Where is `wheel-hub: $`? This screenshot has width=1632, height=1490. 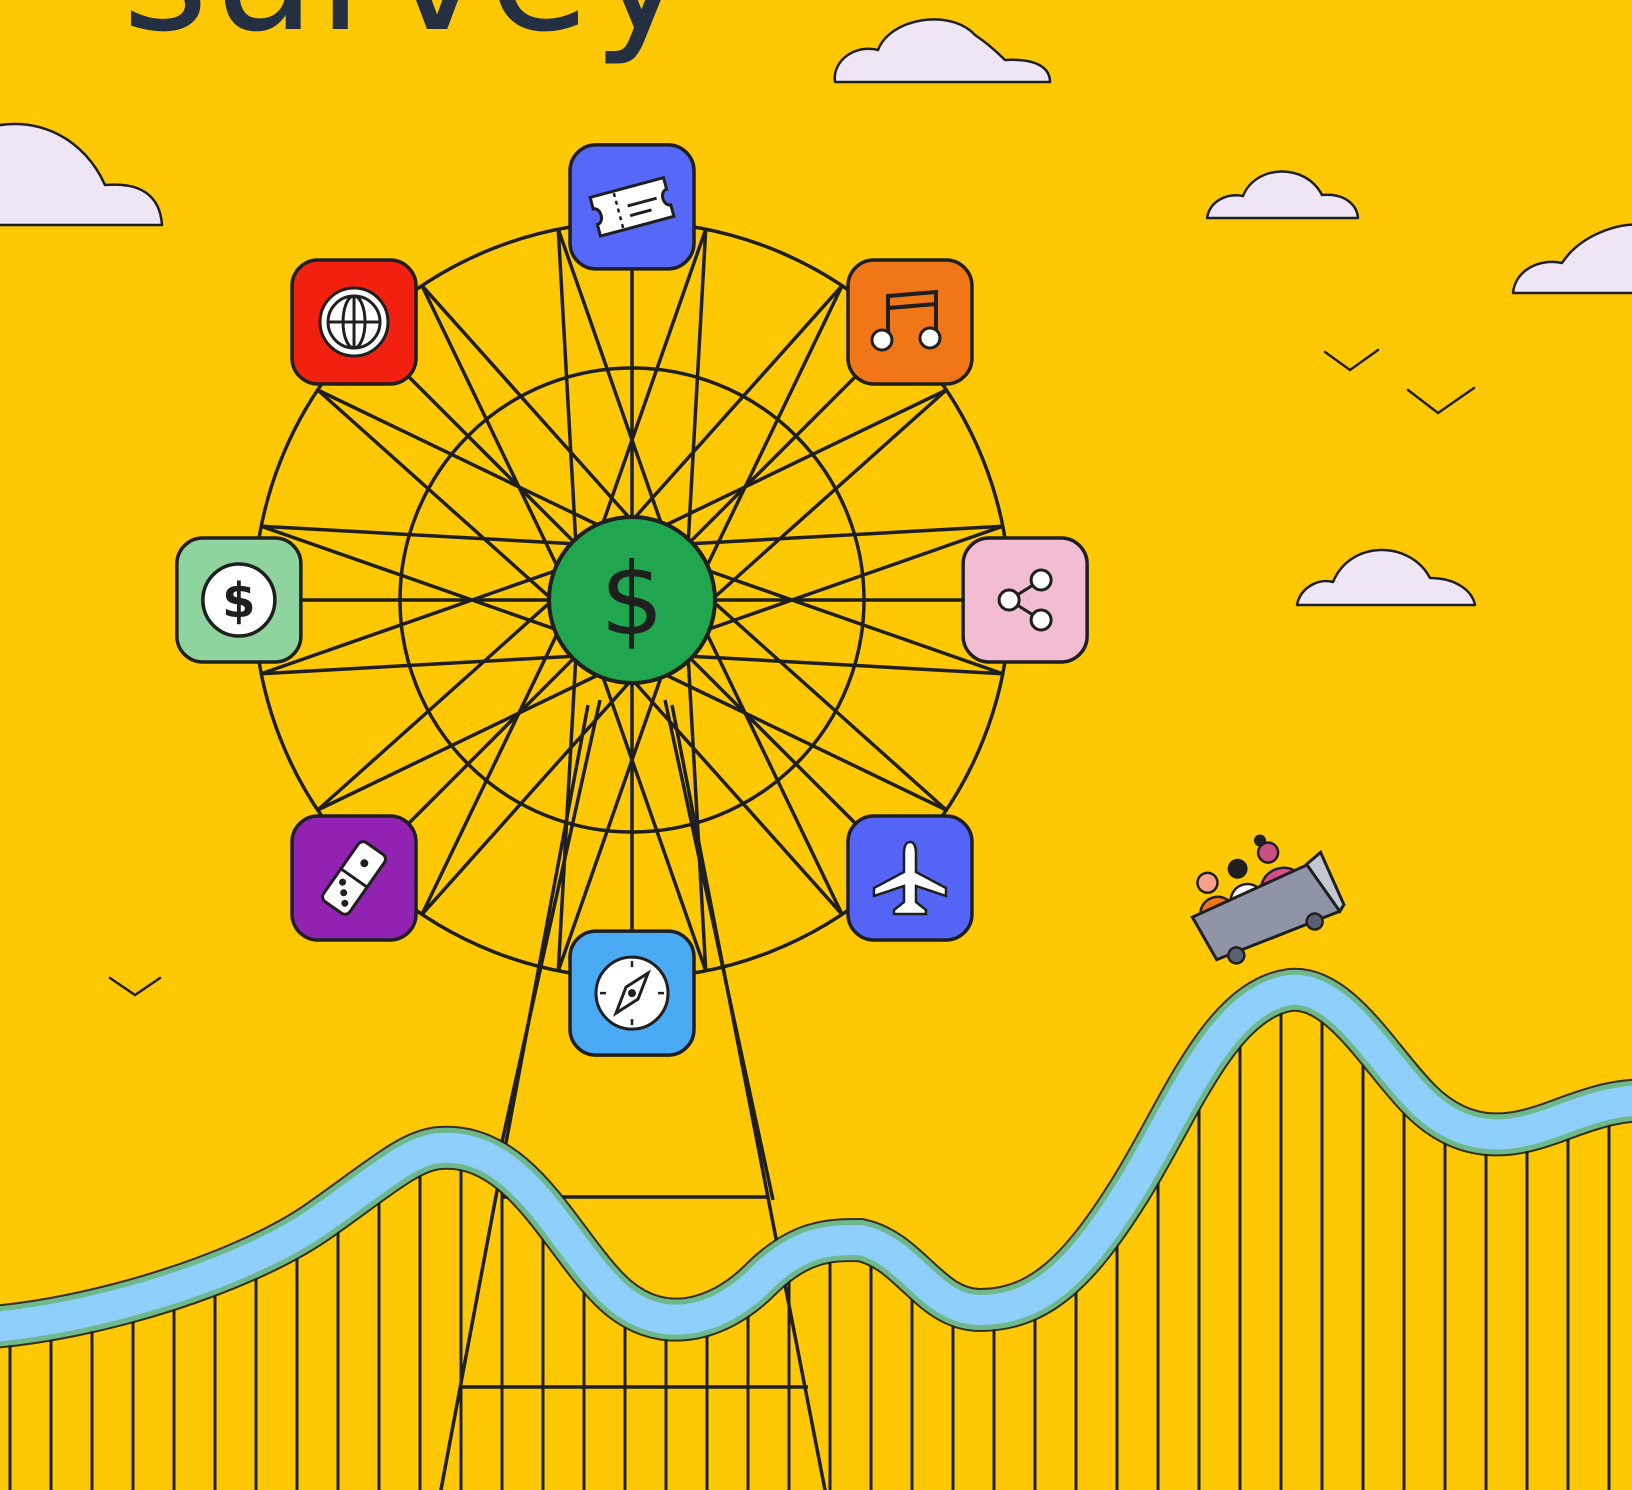
wheel-hub: $ is located at coordinates (632, 600).